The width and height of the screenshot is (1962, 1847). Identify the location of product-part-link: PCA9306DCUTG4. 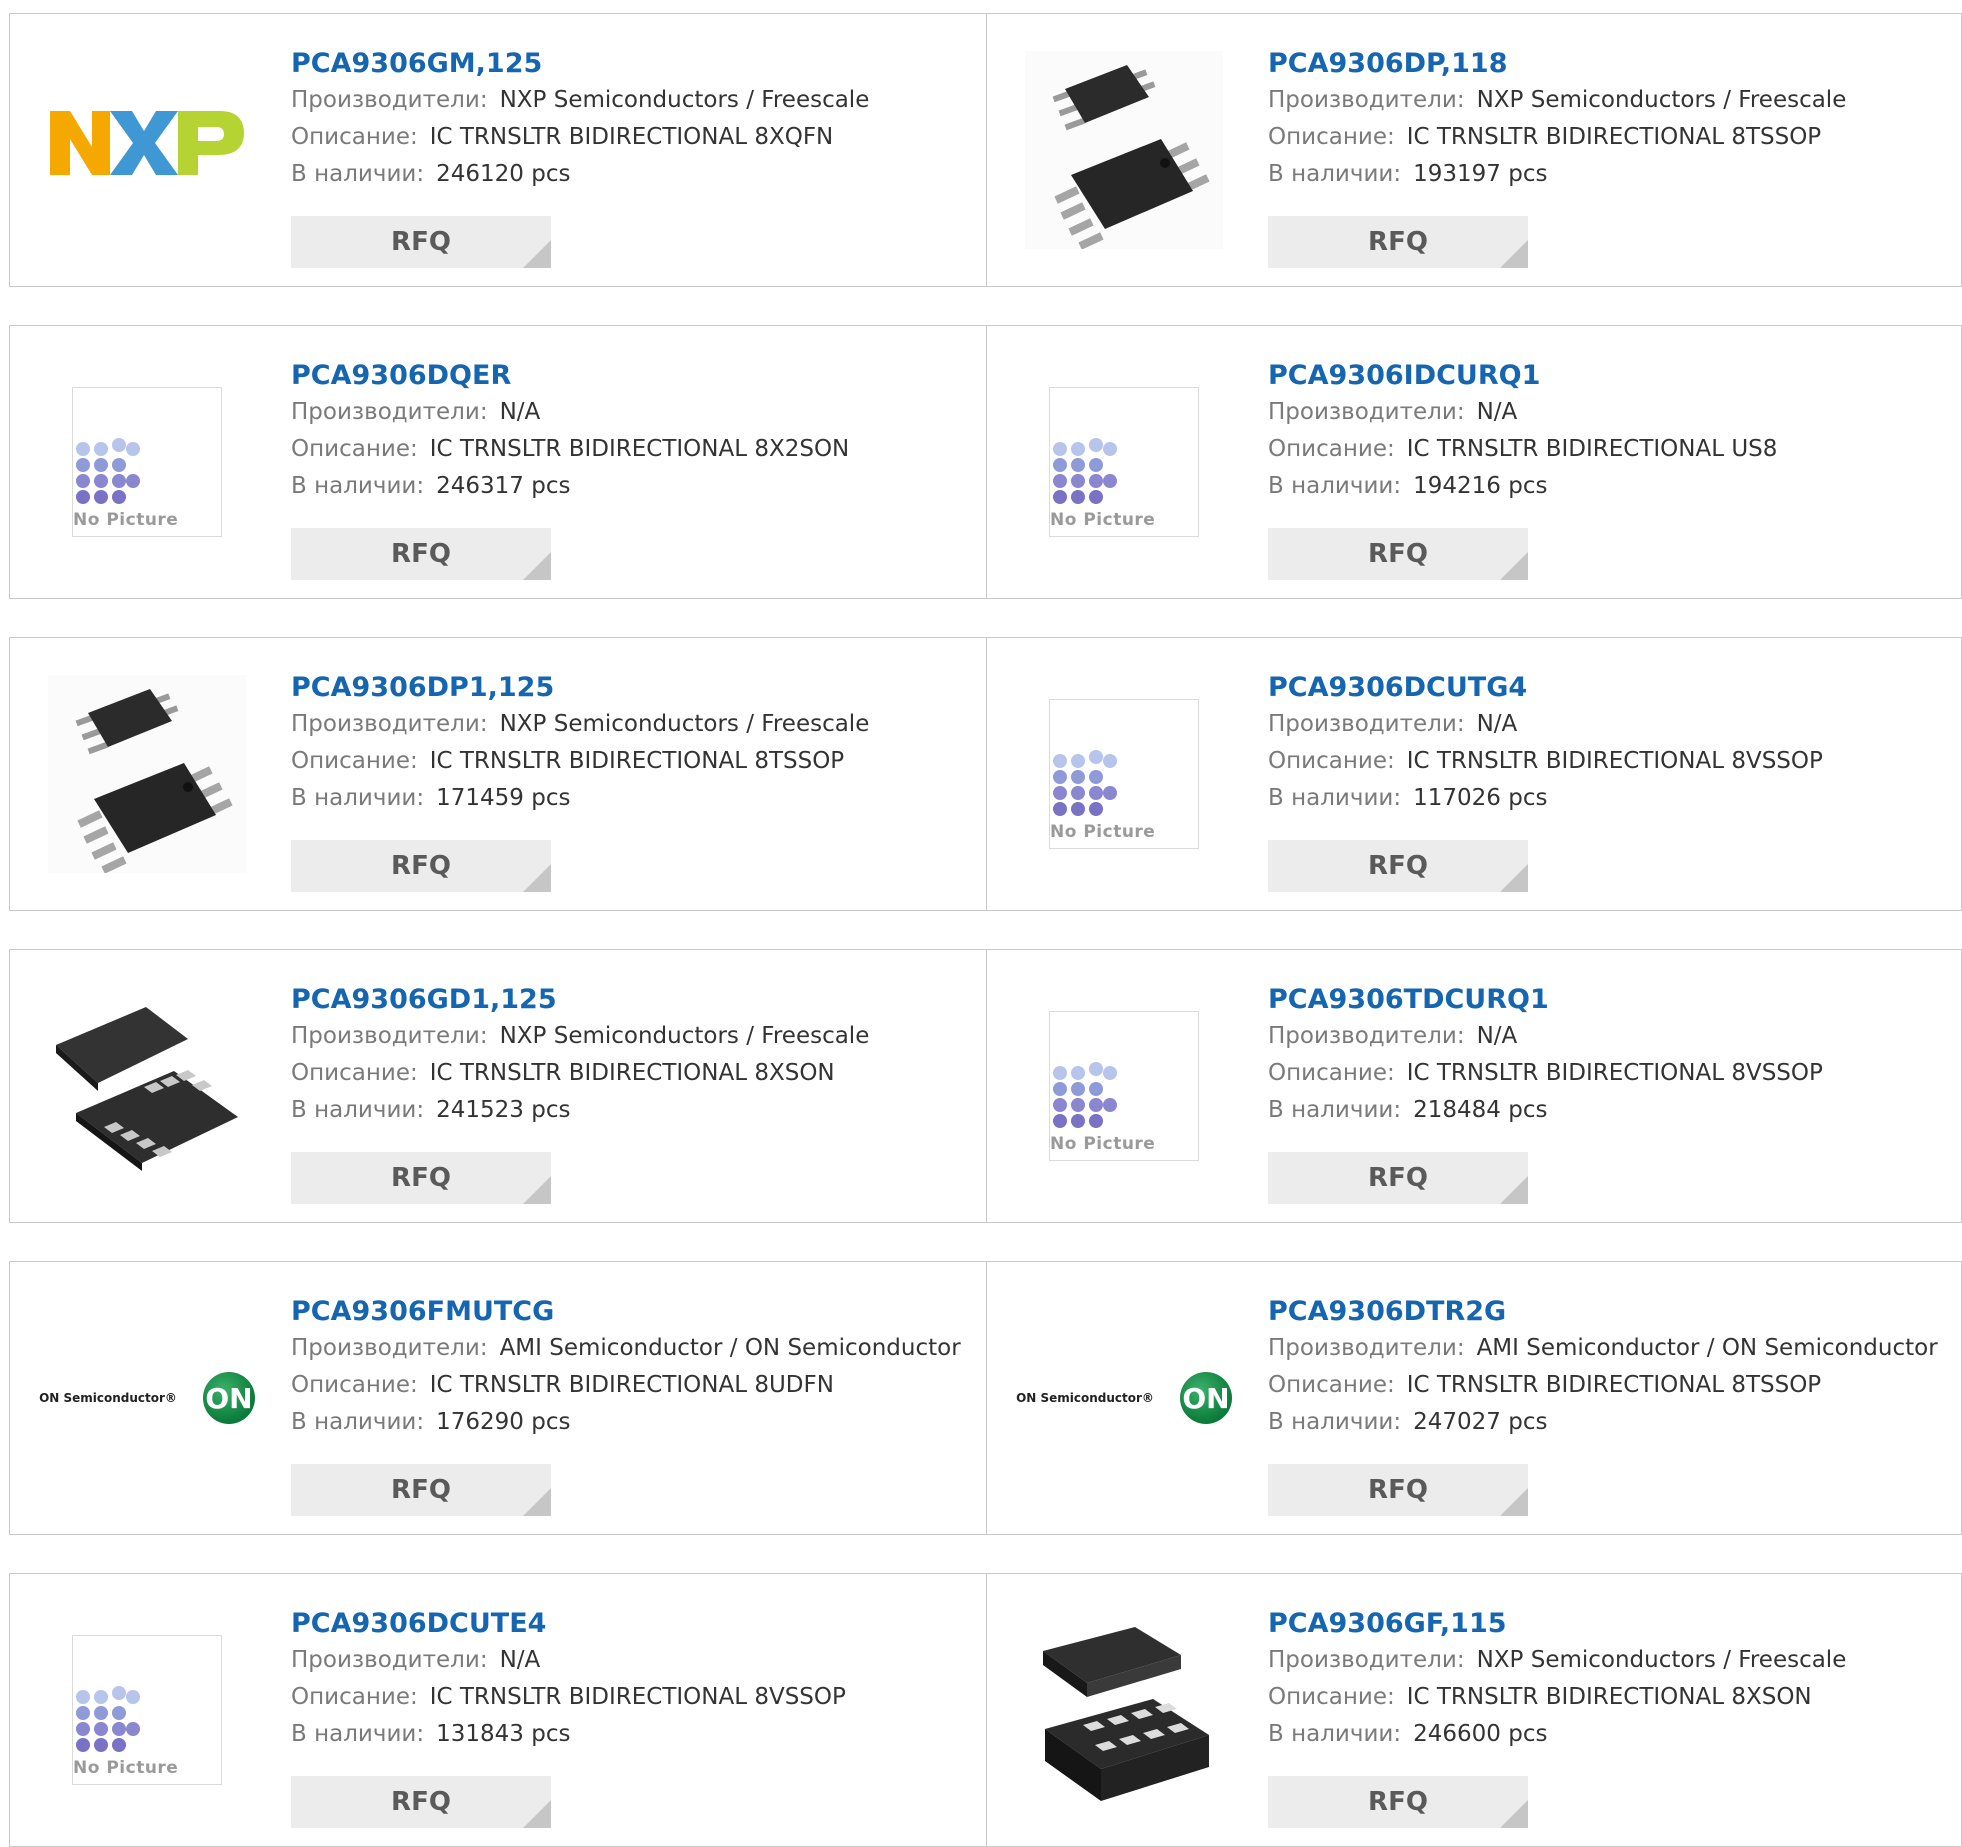
(1397, 688).